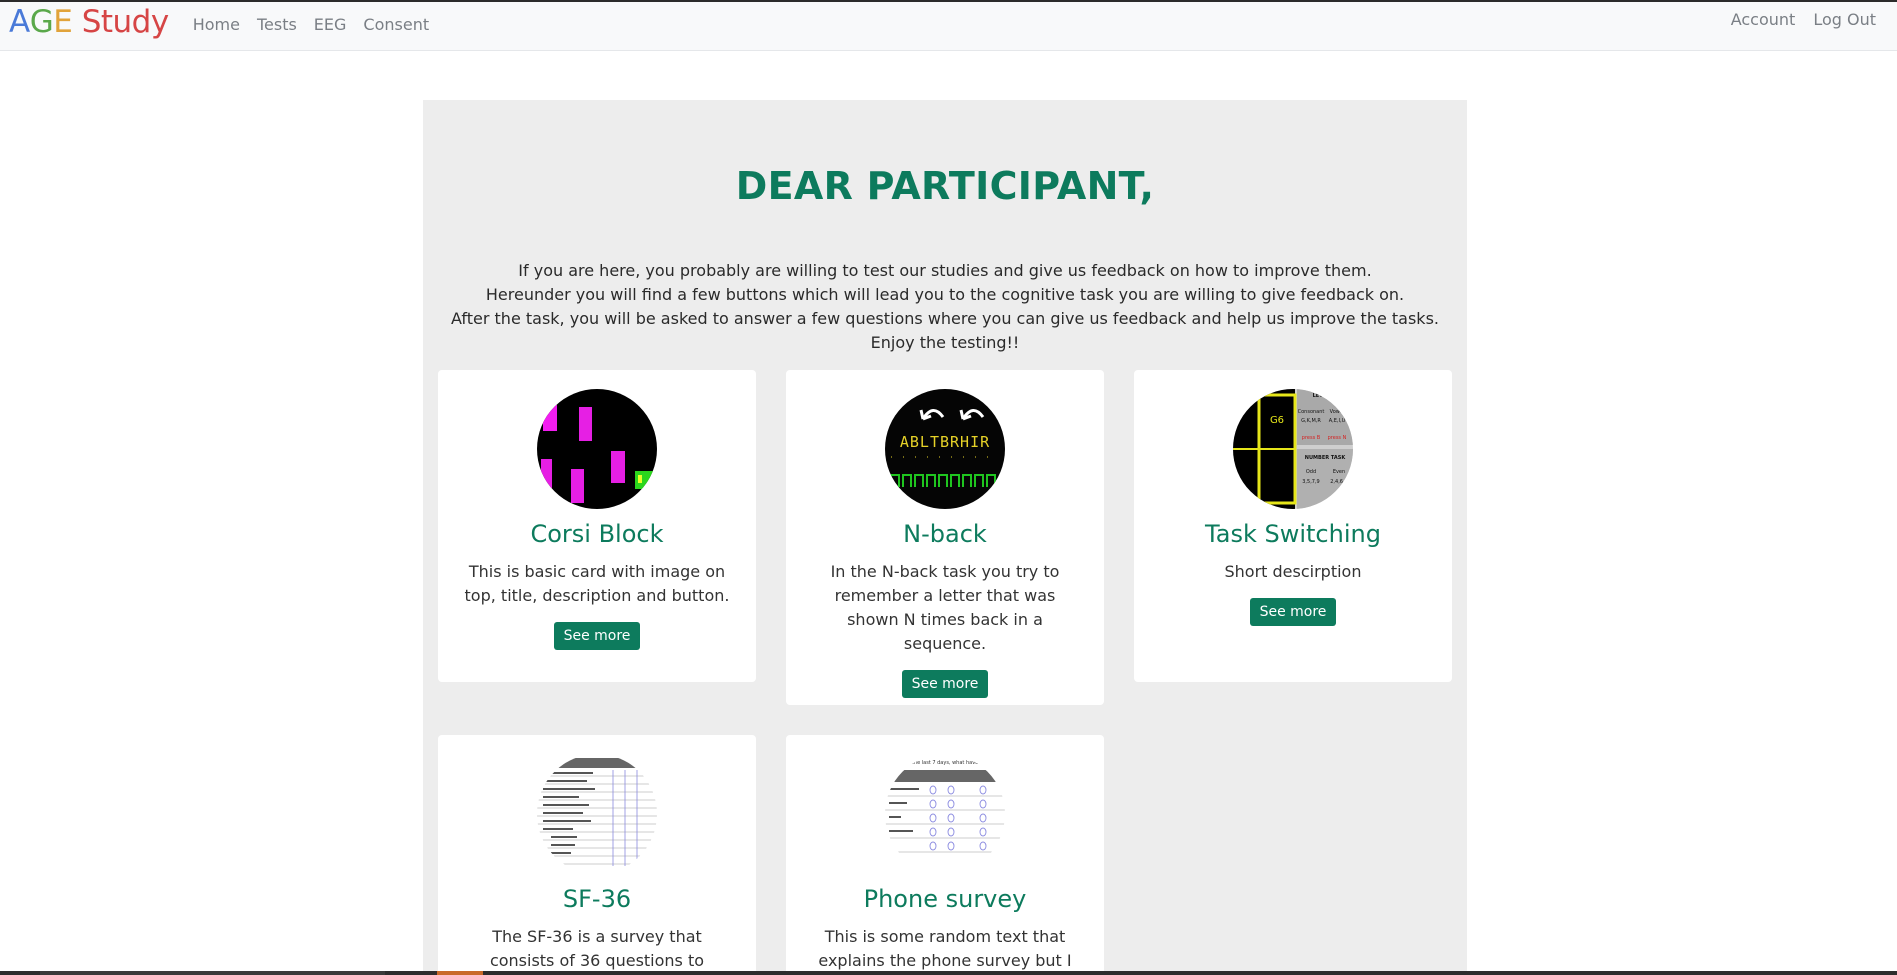 This screenshot has width=1897, height=975. I want to click on nav-right: Account Log Out, so click(1794, 19).